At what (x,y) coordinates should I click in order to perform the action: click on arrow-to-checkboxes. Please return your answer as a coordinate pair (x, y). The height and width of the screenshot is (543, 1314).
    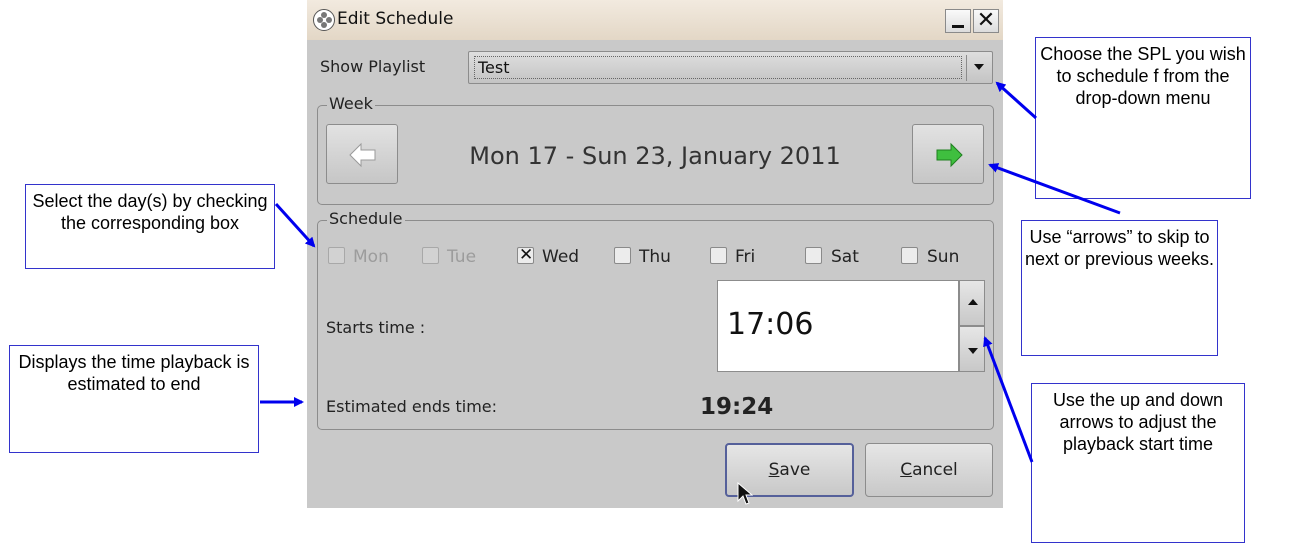
    Looking at the image, I should click on (295, 225).